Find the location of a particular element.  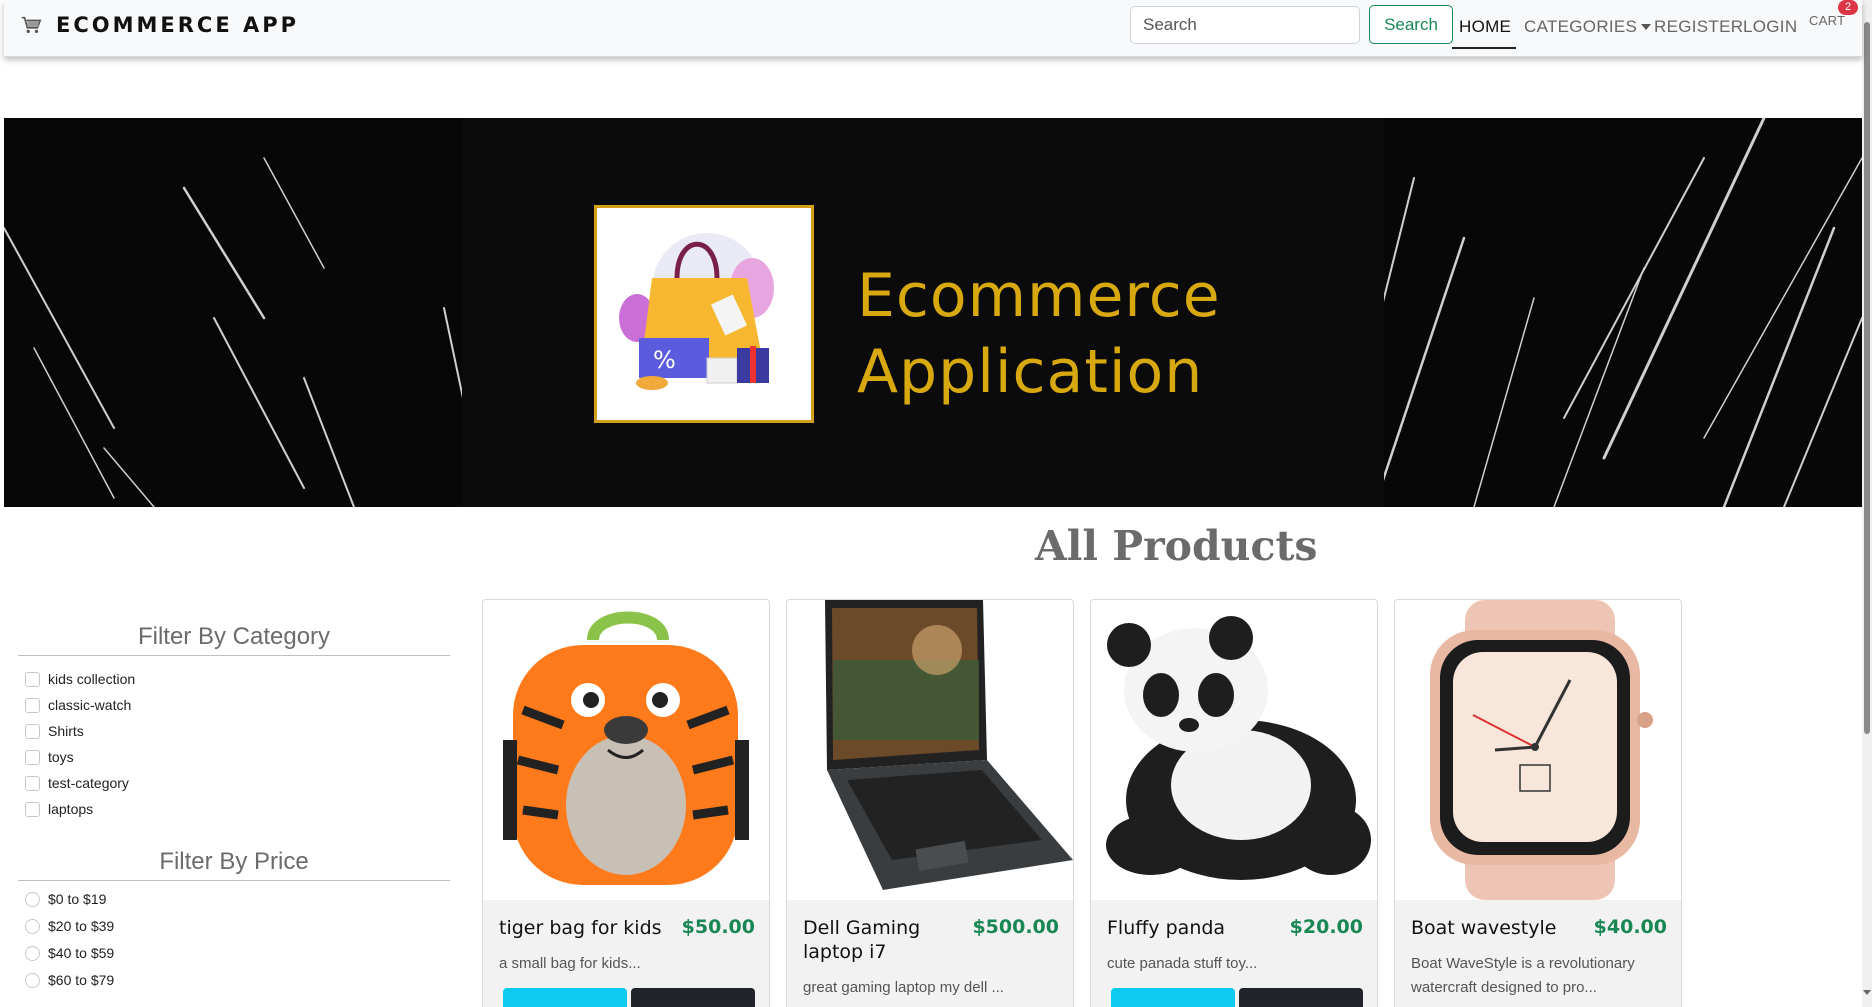

category-label: classic-watch is located at coordinates (90, 705).